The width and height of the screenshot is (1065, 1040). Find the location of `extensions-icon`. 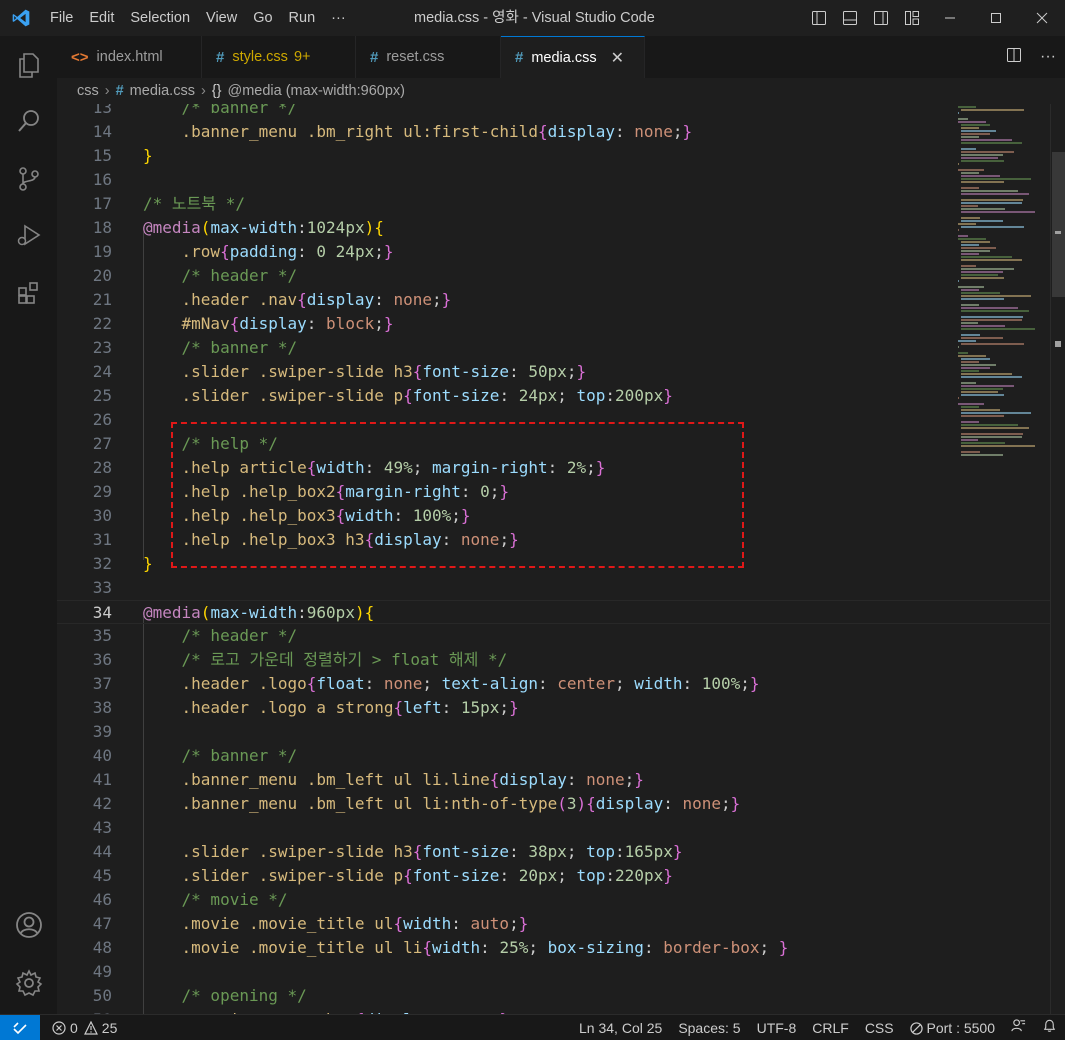

extensions-icon is located at coordinates (28, 293).